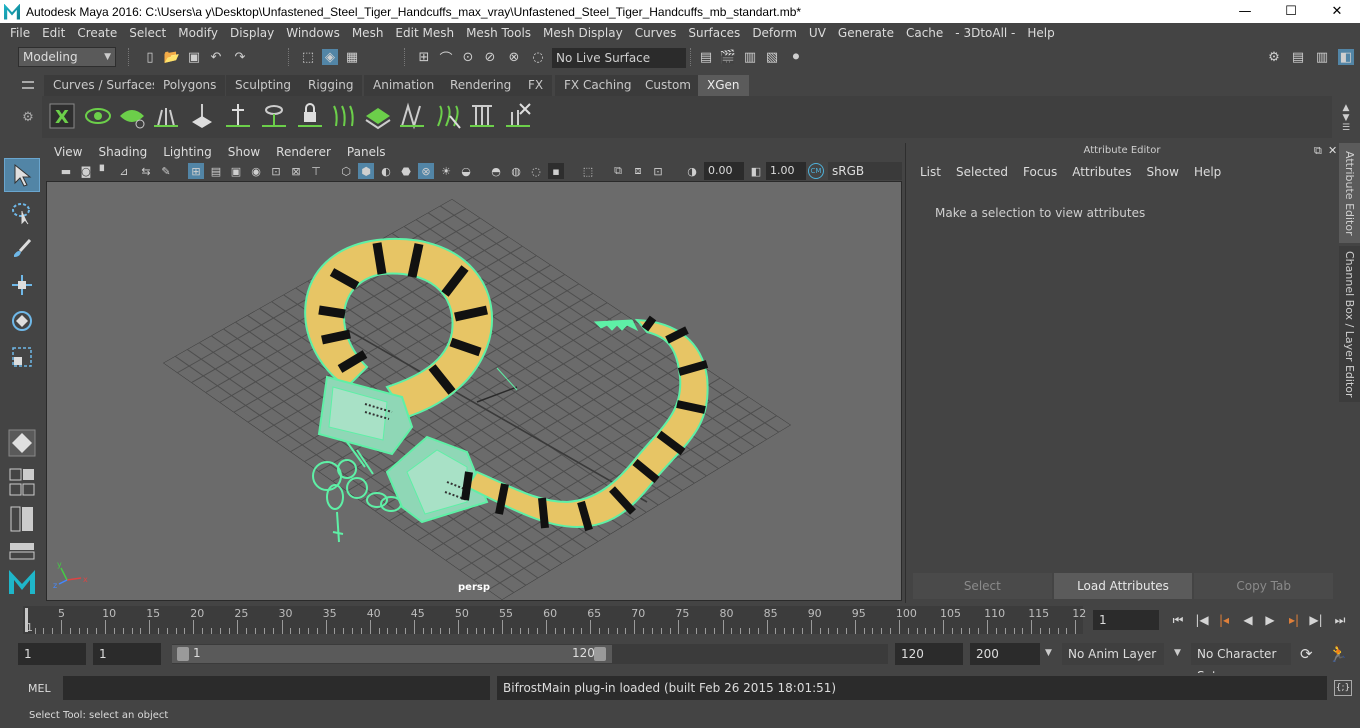  I want to click on render-settings-icon: ▧, so click(772, 57).